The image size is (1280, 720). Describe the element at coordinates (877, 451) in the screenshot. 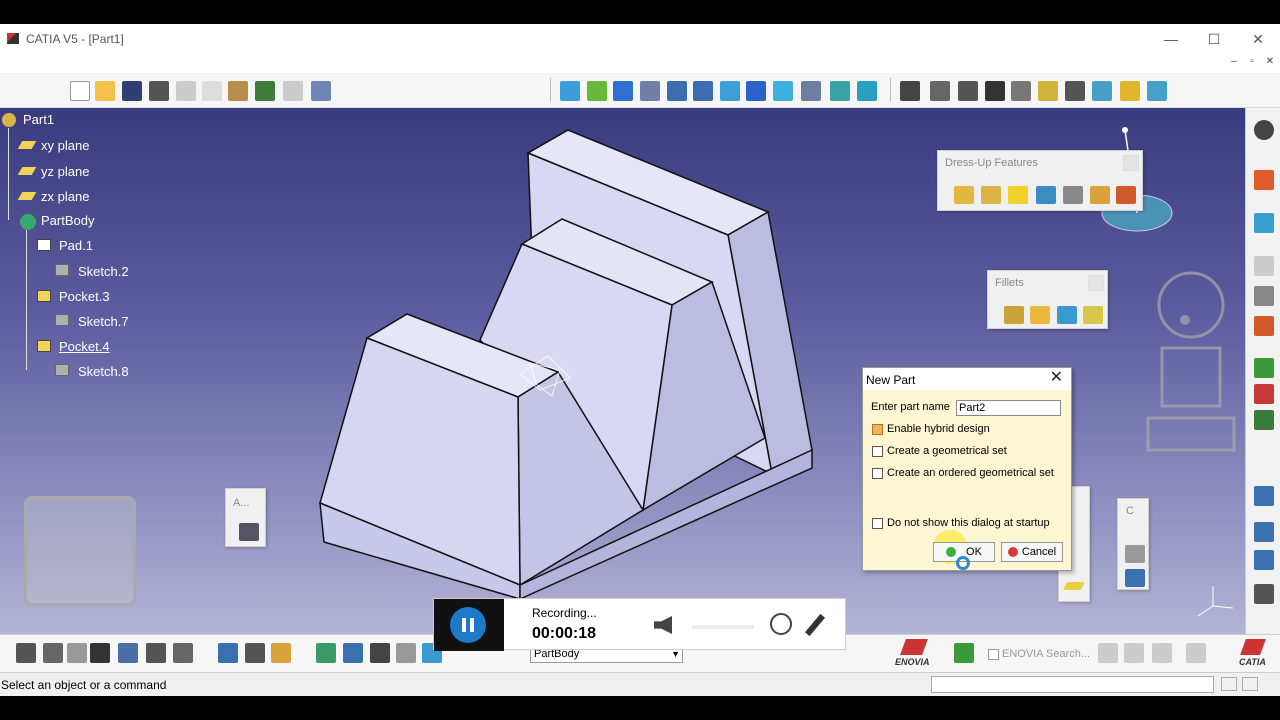

I see `geometrical-set-checkbox` at that location.